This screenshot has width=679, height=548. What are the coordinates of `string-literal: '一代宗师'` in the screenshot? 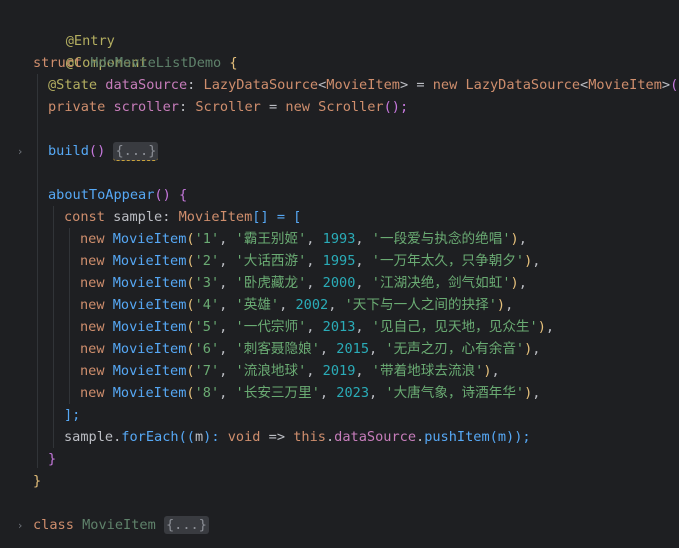 It's located at (271, 327).